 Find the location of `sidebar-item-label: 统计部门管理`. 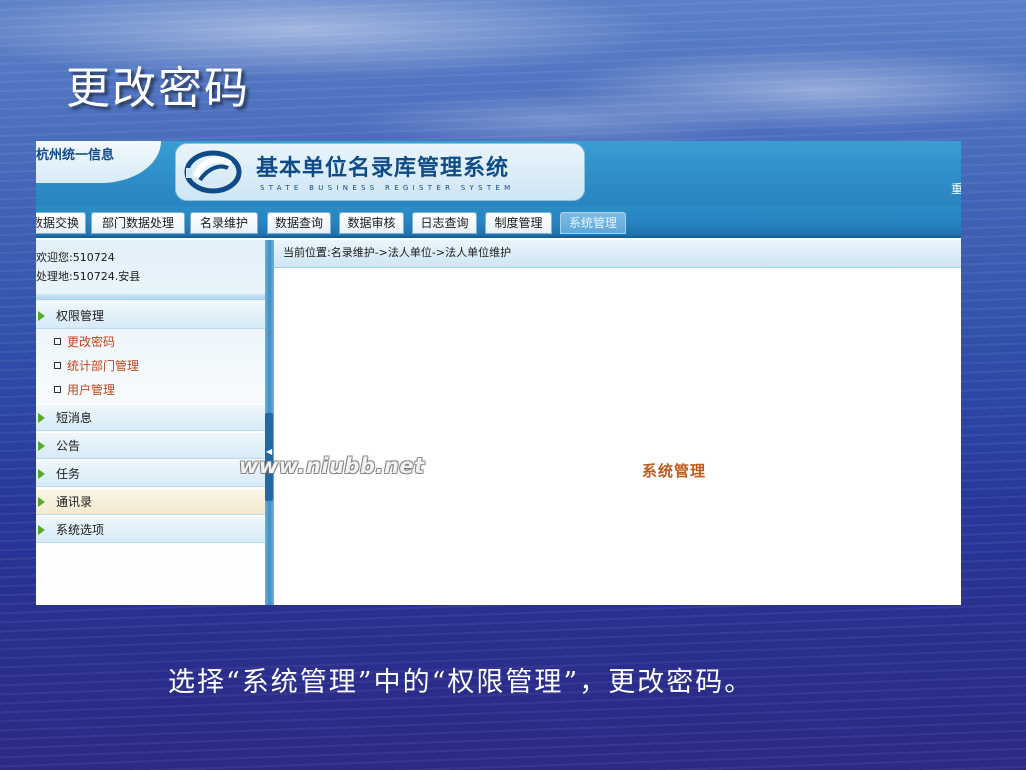

sidebar-item-label: 统计部门管理 is located at coordinates (103, 366).